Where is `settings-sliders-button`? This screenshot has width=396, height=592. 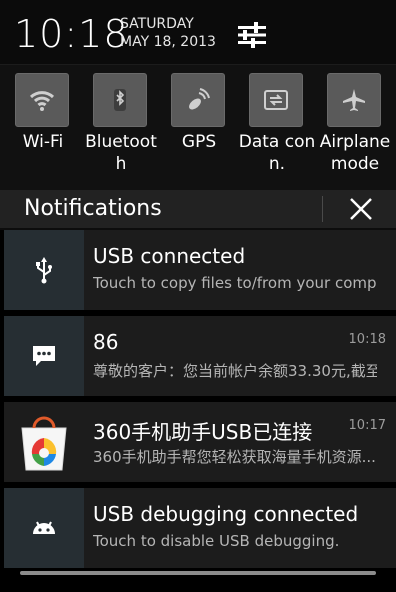
settings-sliders-button is located at coordinates (252, 35).